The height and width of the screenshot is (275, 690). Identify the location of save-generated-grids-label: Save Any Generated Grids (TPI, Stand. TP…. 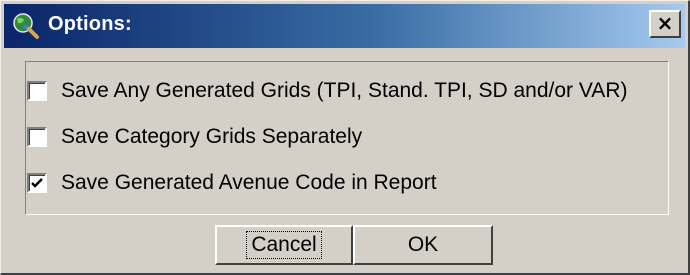
(344, 90).